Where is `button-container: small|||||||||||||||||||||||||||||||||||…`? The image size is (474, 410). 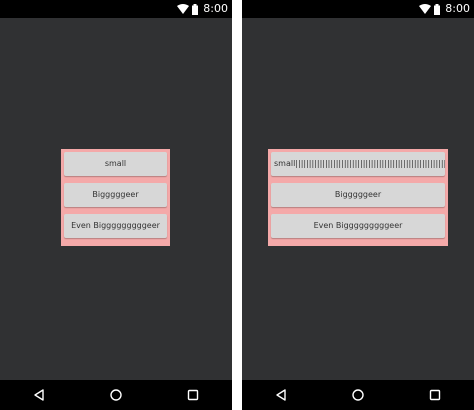
button-container: small|||||||||||||||||||||||||||||||||||… is located at coordinates (358, 197).